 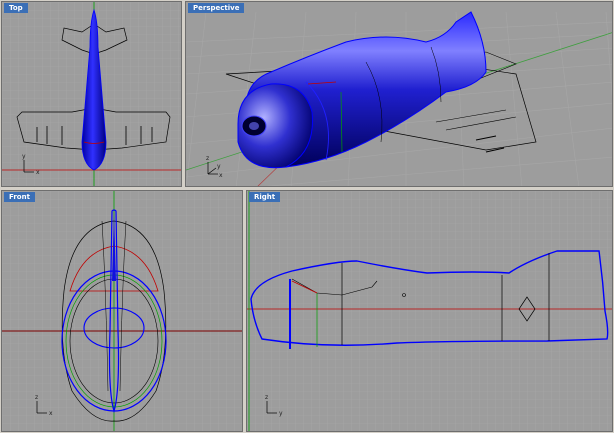 I want to click on viewport-label-top: Top, so click(x=16, y=8).